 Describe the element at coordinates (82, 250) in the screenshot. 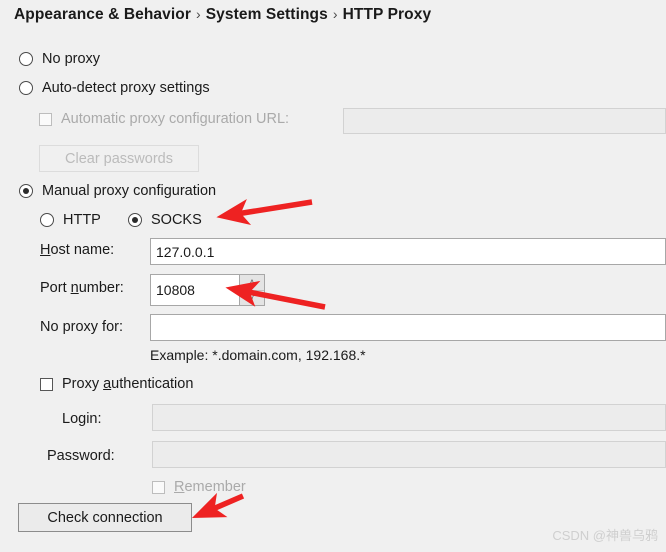

I see `host-name-label-text: ost name:` at that location.